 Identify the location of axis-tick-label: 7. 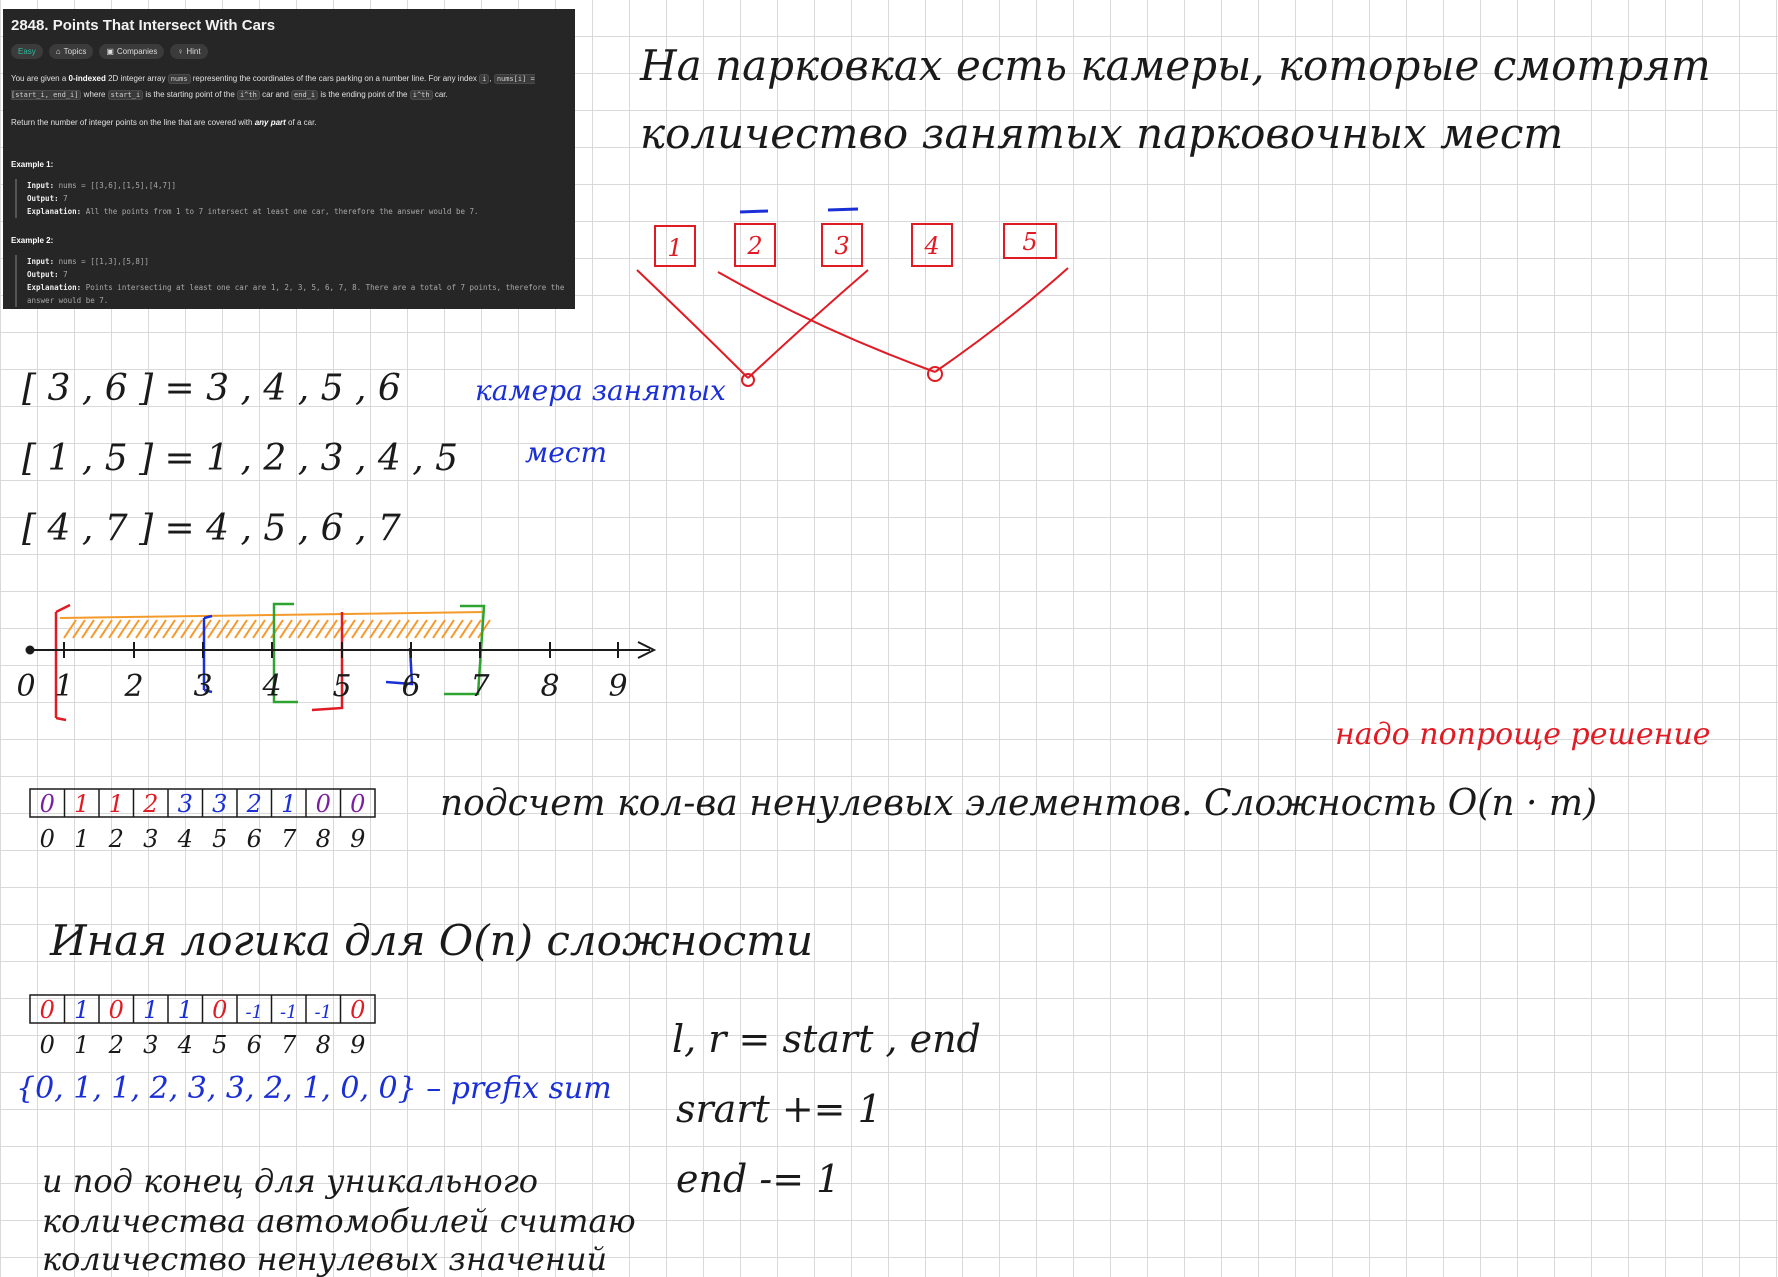
(480, 686).